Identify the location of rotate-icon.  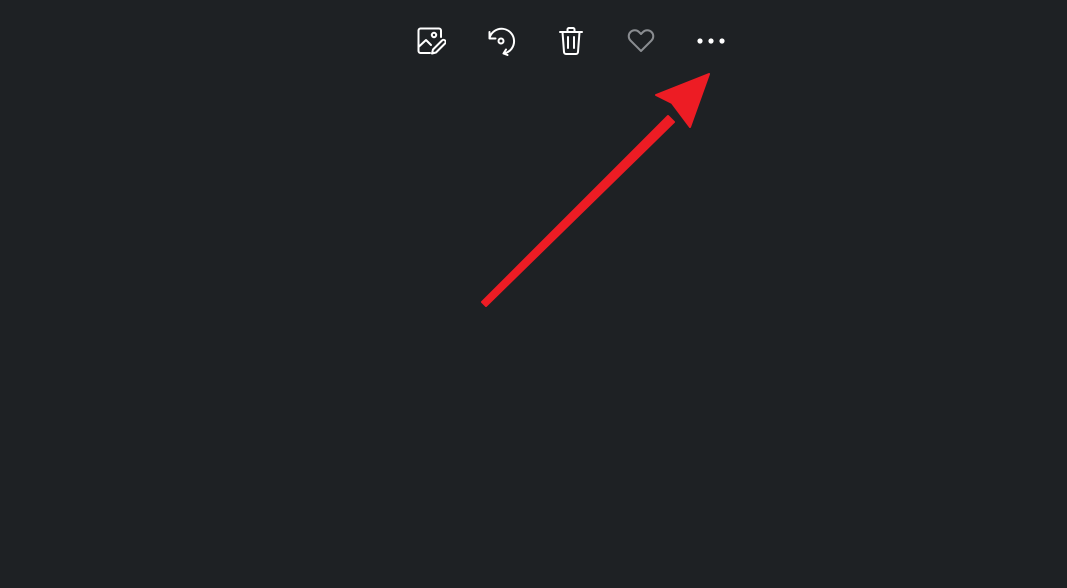
(502, 41).